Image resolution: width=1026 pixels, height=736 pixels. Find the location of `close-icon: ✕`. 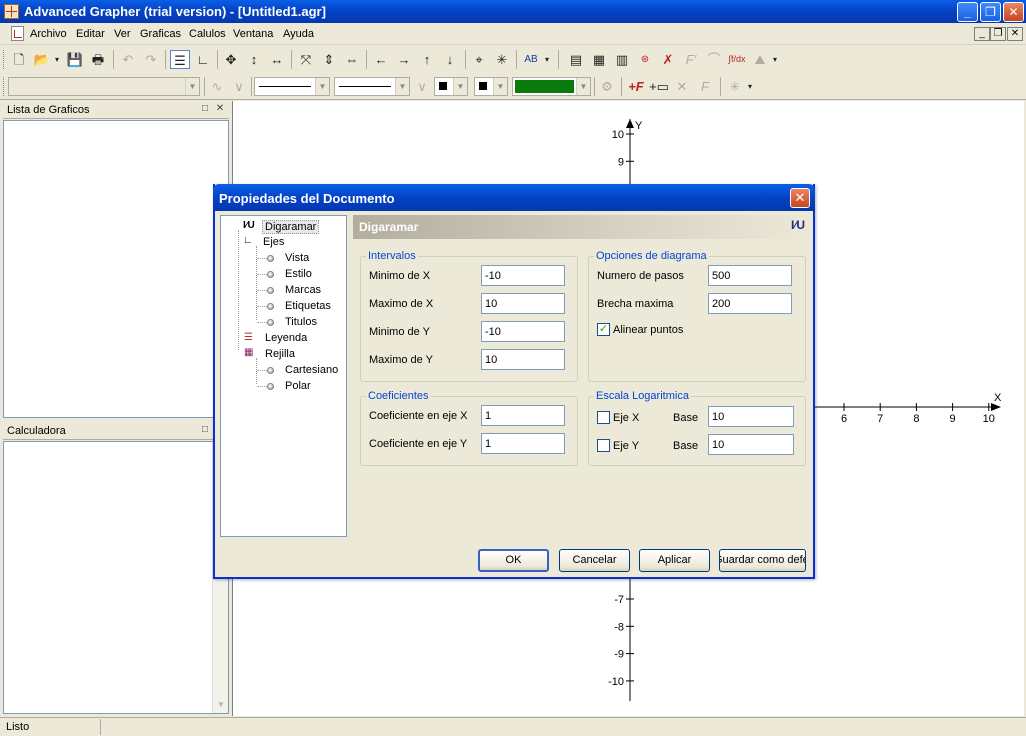

close-icon: ✕ is located at coordinates (220, 109).